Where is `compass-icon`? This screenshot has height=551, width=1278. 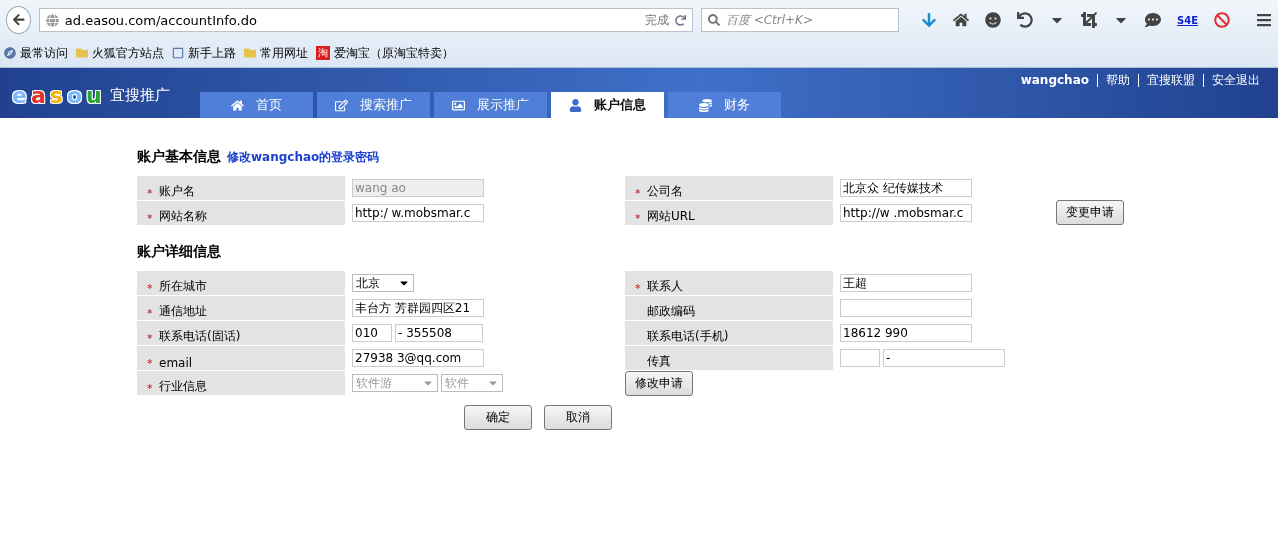 compass-icon is located at coordinates (10, 53).